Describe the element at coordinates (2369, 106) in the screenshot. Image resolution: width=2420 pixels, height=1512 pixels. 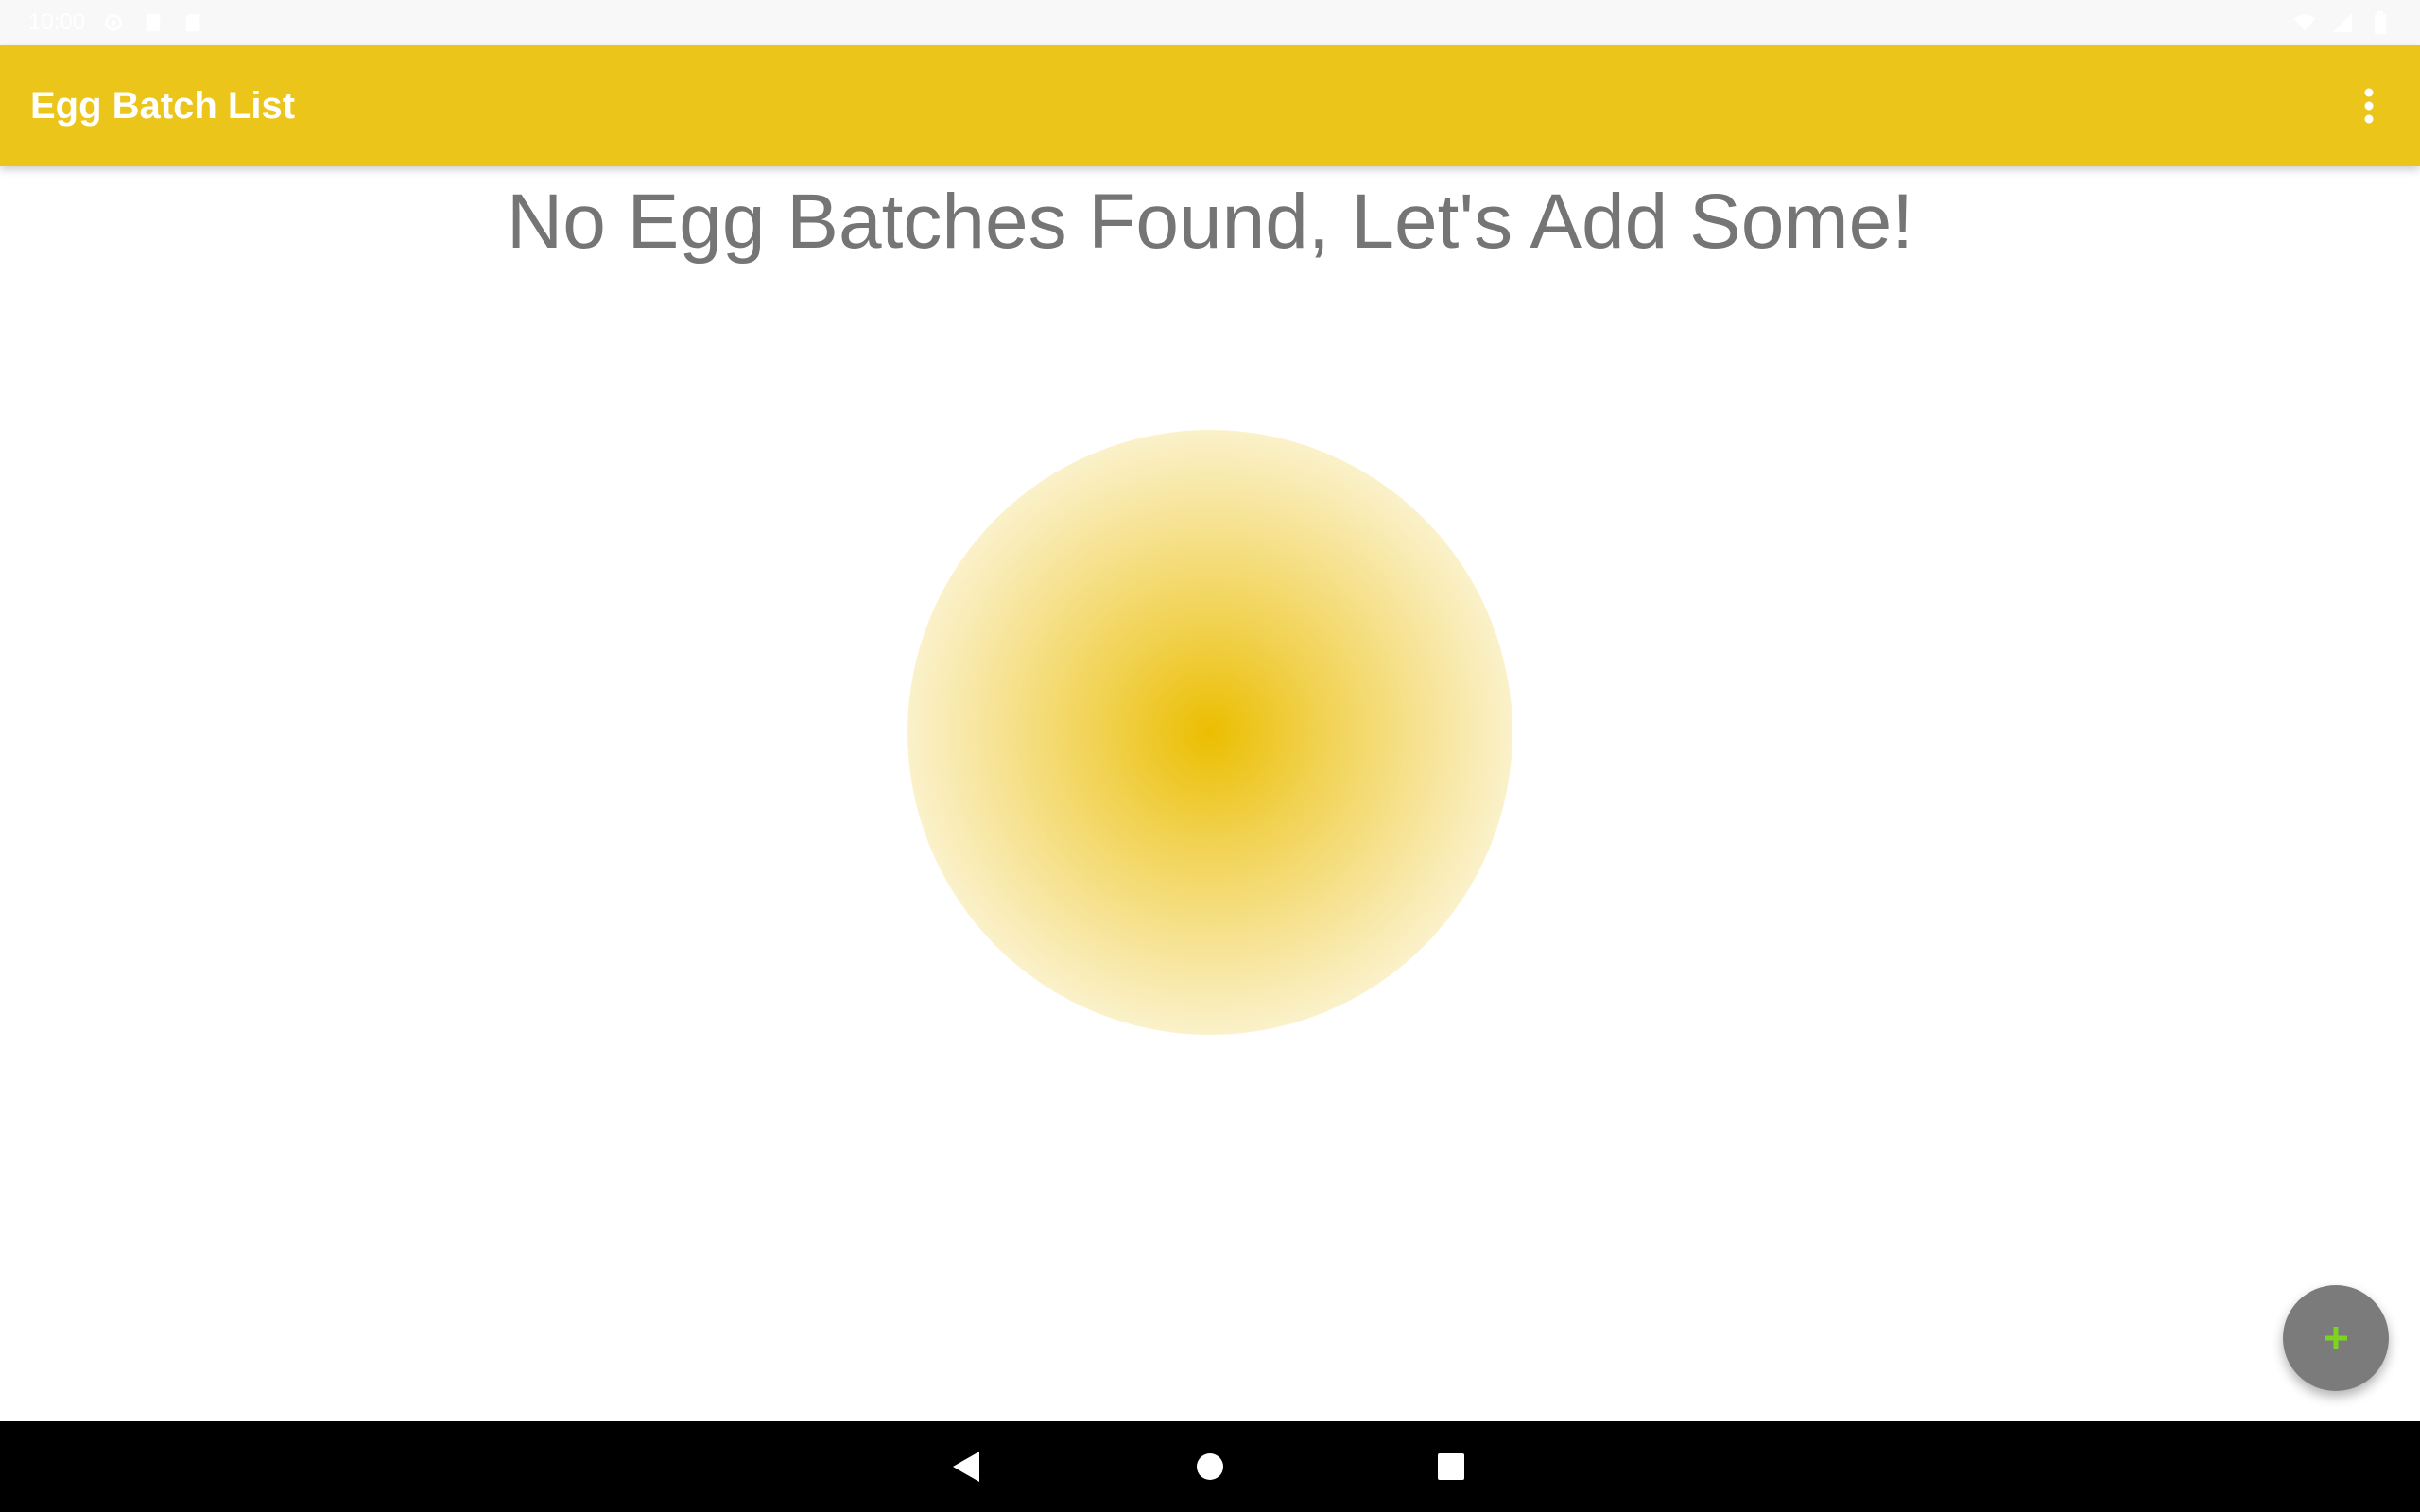
I see `more-vert-icon` at that location.